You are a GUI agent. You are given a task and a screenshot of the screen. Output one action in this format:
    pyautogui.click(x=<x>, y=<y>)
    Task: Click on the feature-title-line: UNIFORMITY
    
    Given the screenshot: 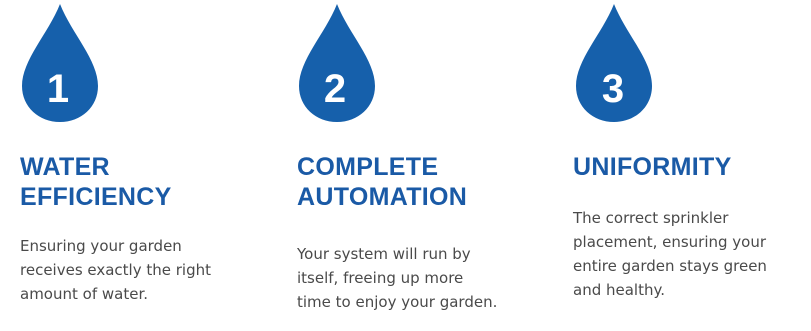 What is the action you would take?
    pyautogui.click(x=652, y=167)
    